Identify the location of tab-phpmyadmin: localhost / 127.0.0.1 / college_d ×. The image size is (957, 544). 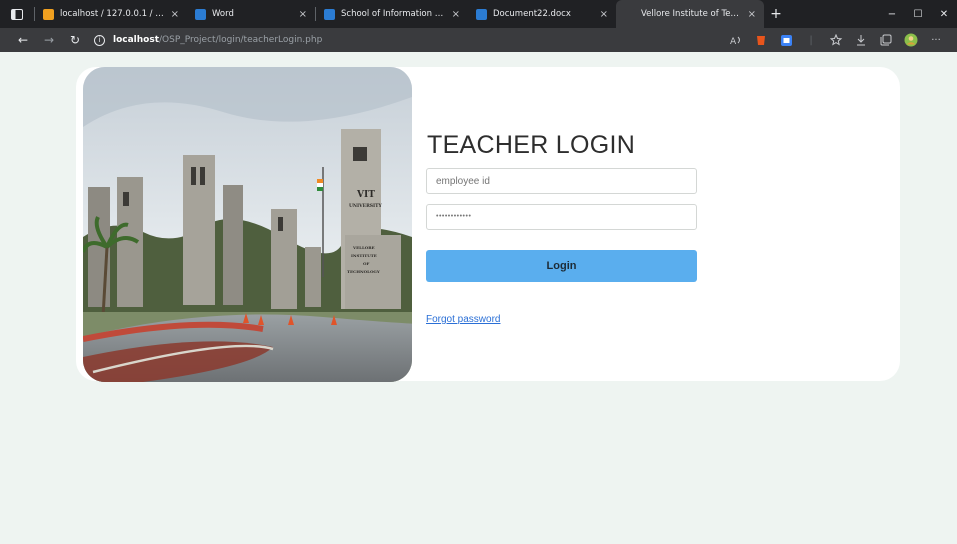
(111, 14).